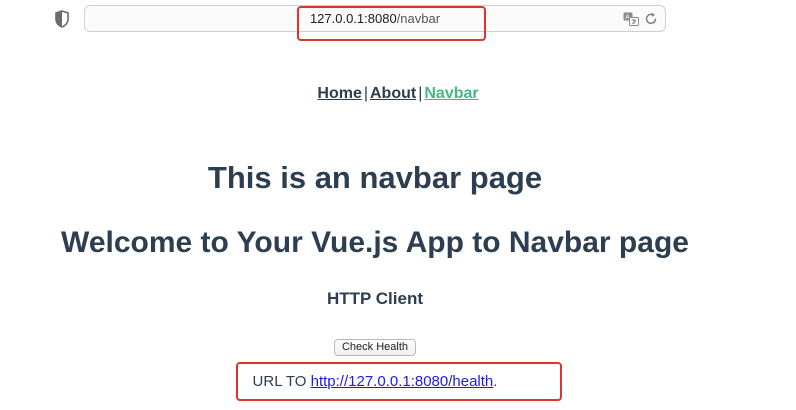  Describe the element at coordinates (375, 298) in the screenshot. I see `http-client-heading: HTTP Client` at that location.